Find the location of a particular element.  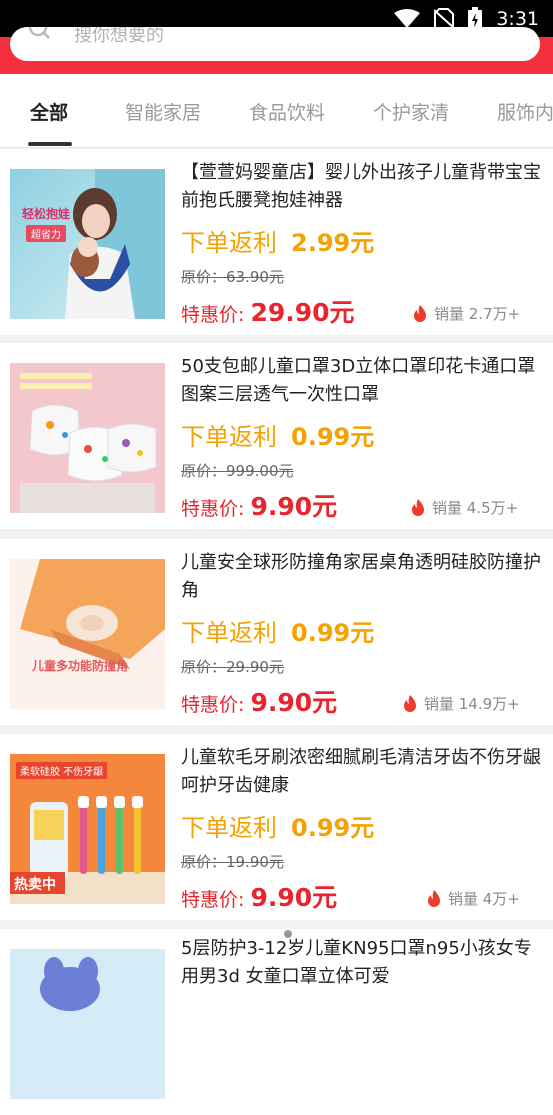

product-image: 儿童多功能防撞角 is located at coordinates (87, 634).